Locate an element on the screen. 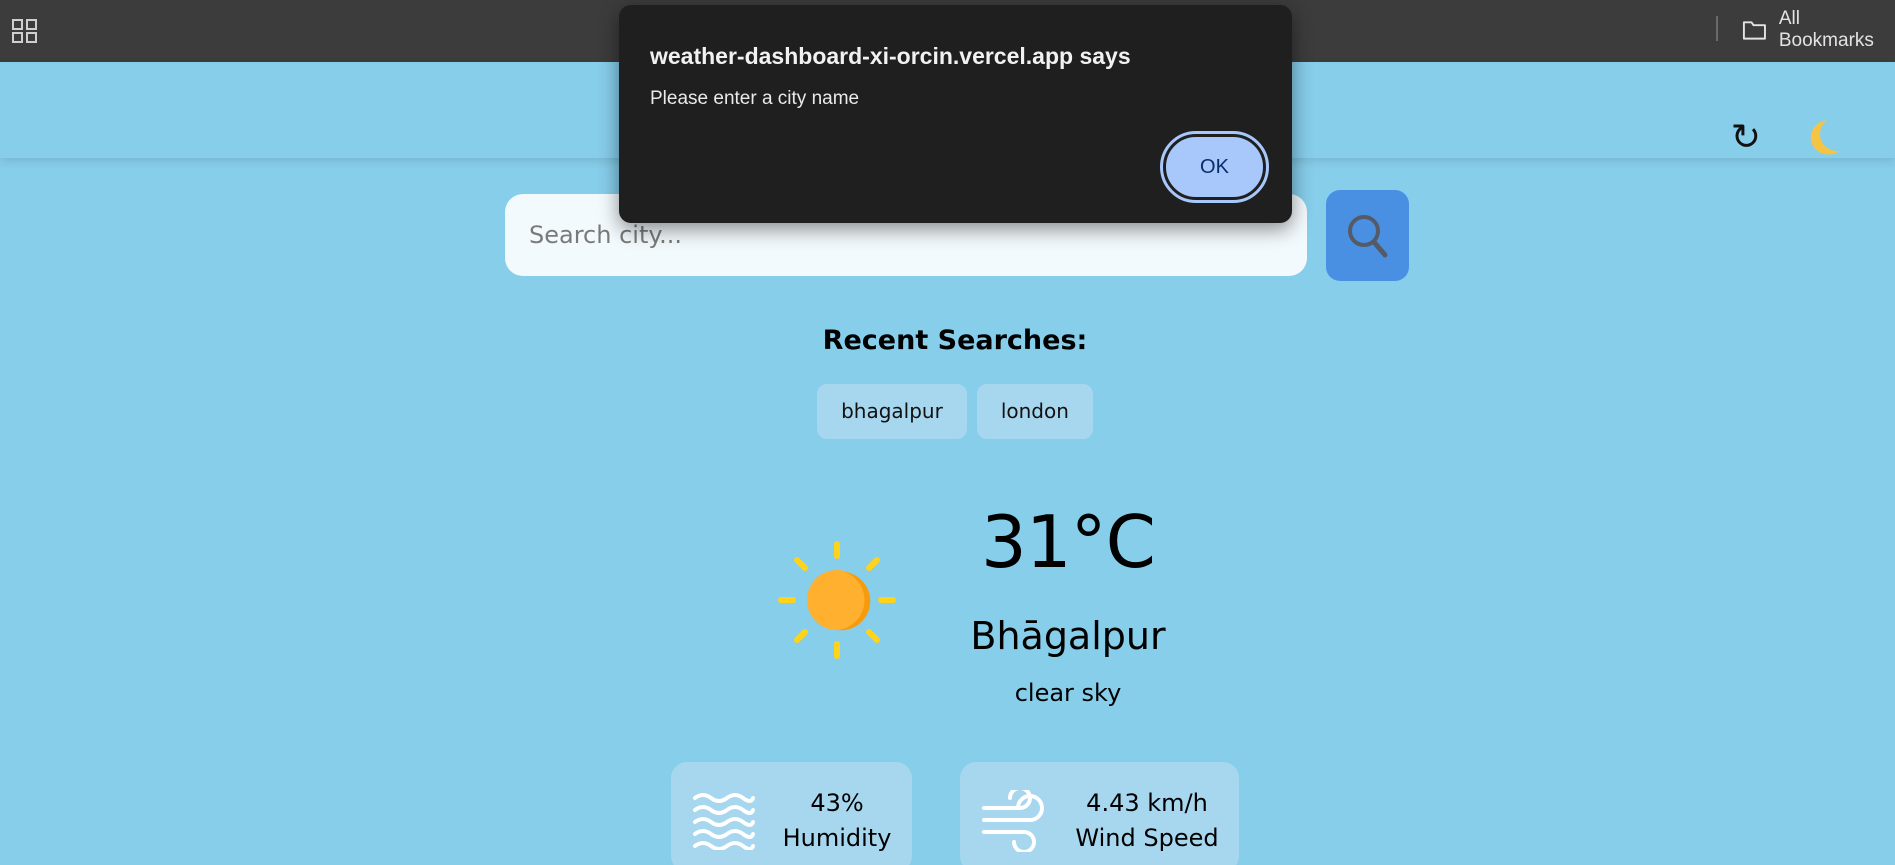  wind-card: 4.43 km/h Wind Speed is located at coordinates (1099, 813).